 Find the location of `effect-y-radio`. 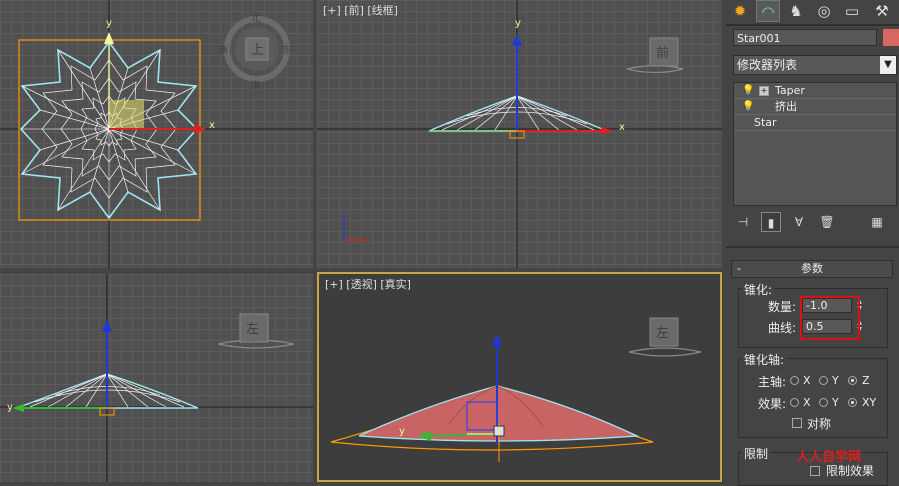

effect-y-radio is located at coordinates (823, 402).